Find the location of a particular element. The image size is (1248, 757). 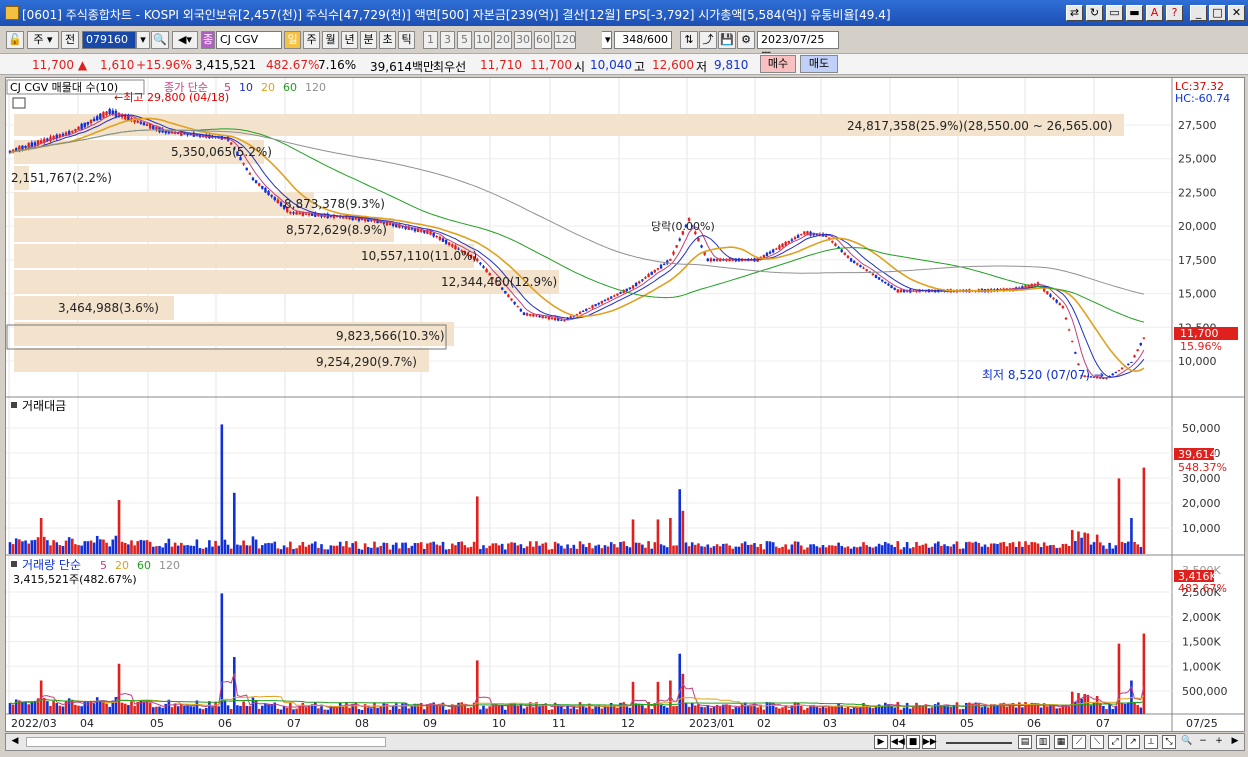

stock-name-field: CJ CGV is located at coordinates (249, 40).